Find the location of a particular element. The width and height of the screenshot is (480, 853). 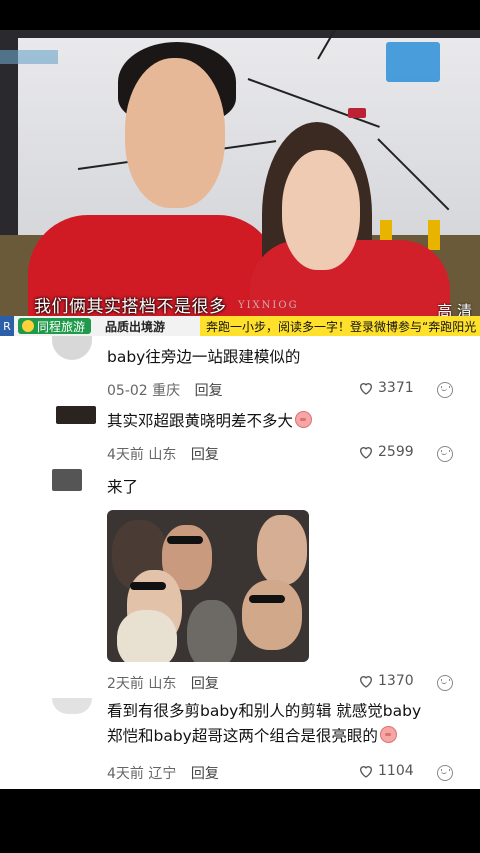

comment-meta: 2天前 山东 回复 is located at coordinates (163, 684).